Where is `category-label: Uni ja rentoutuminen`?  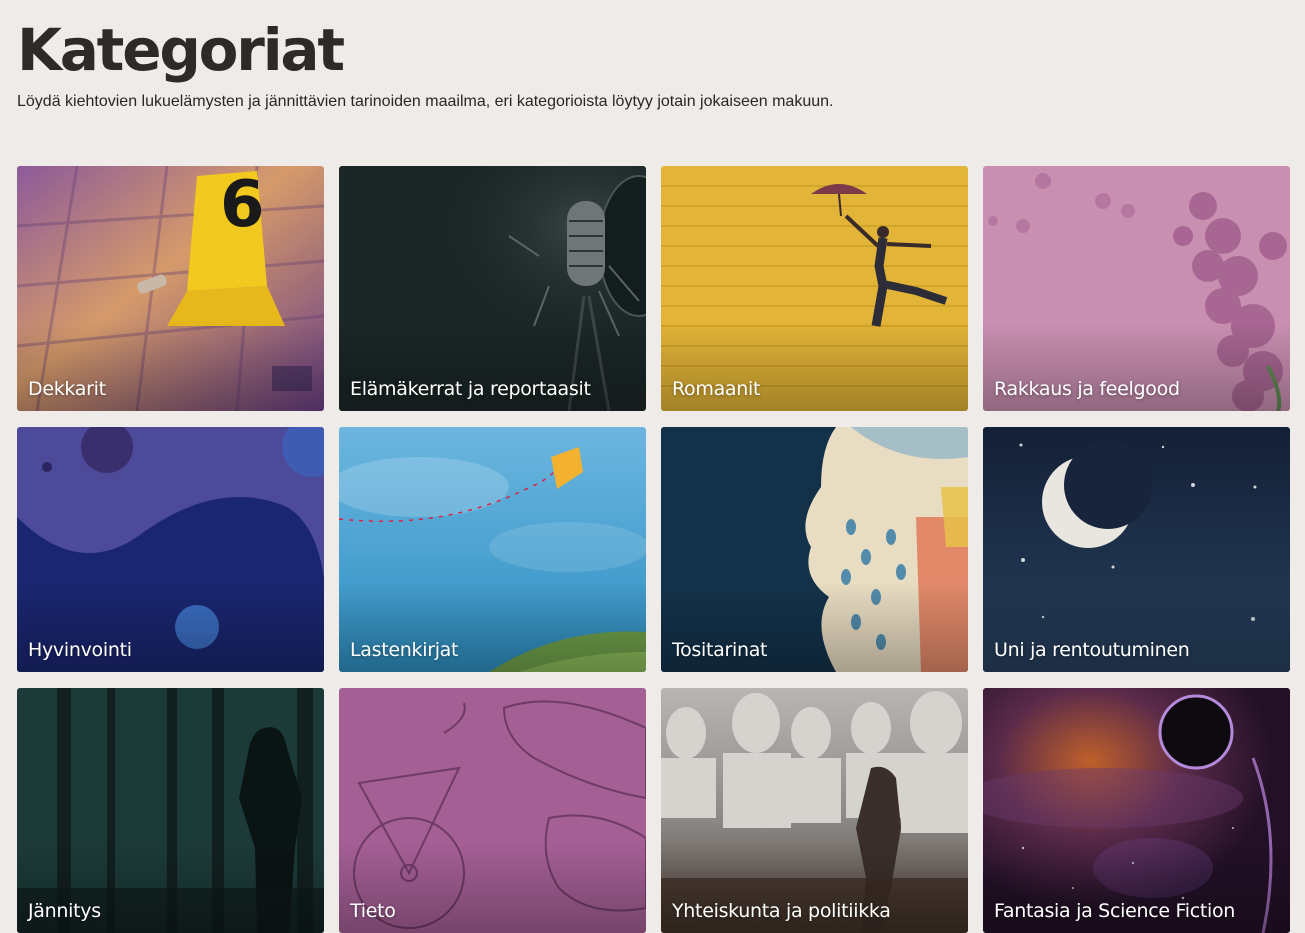
category-label: Uni ja rentoutuminen is located at coordinates (1092, 650).